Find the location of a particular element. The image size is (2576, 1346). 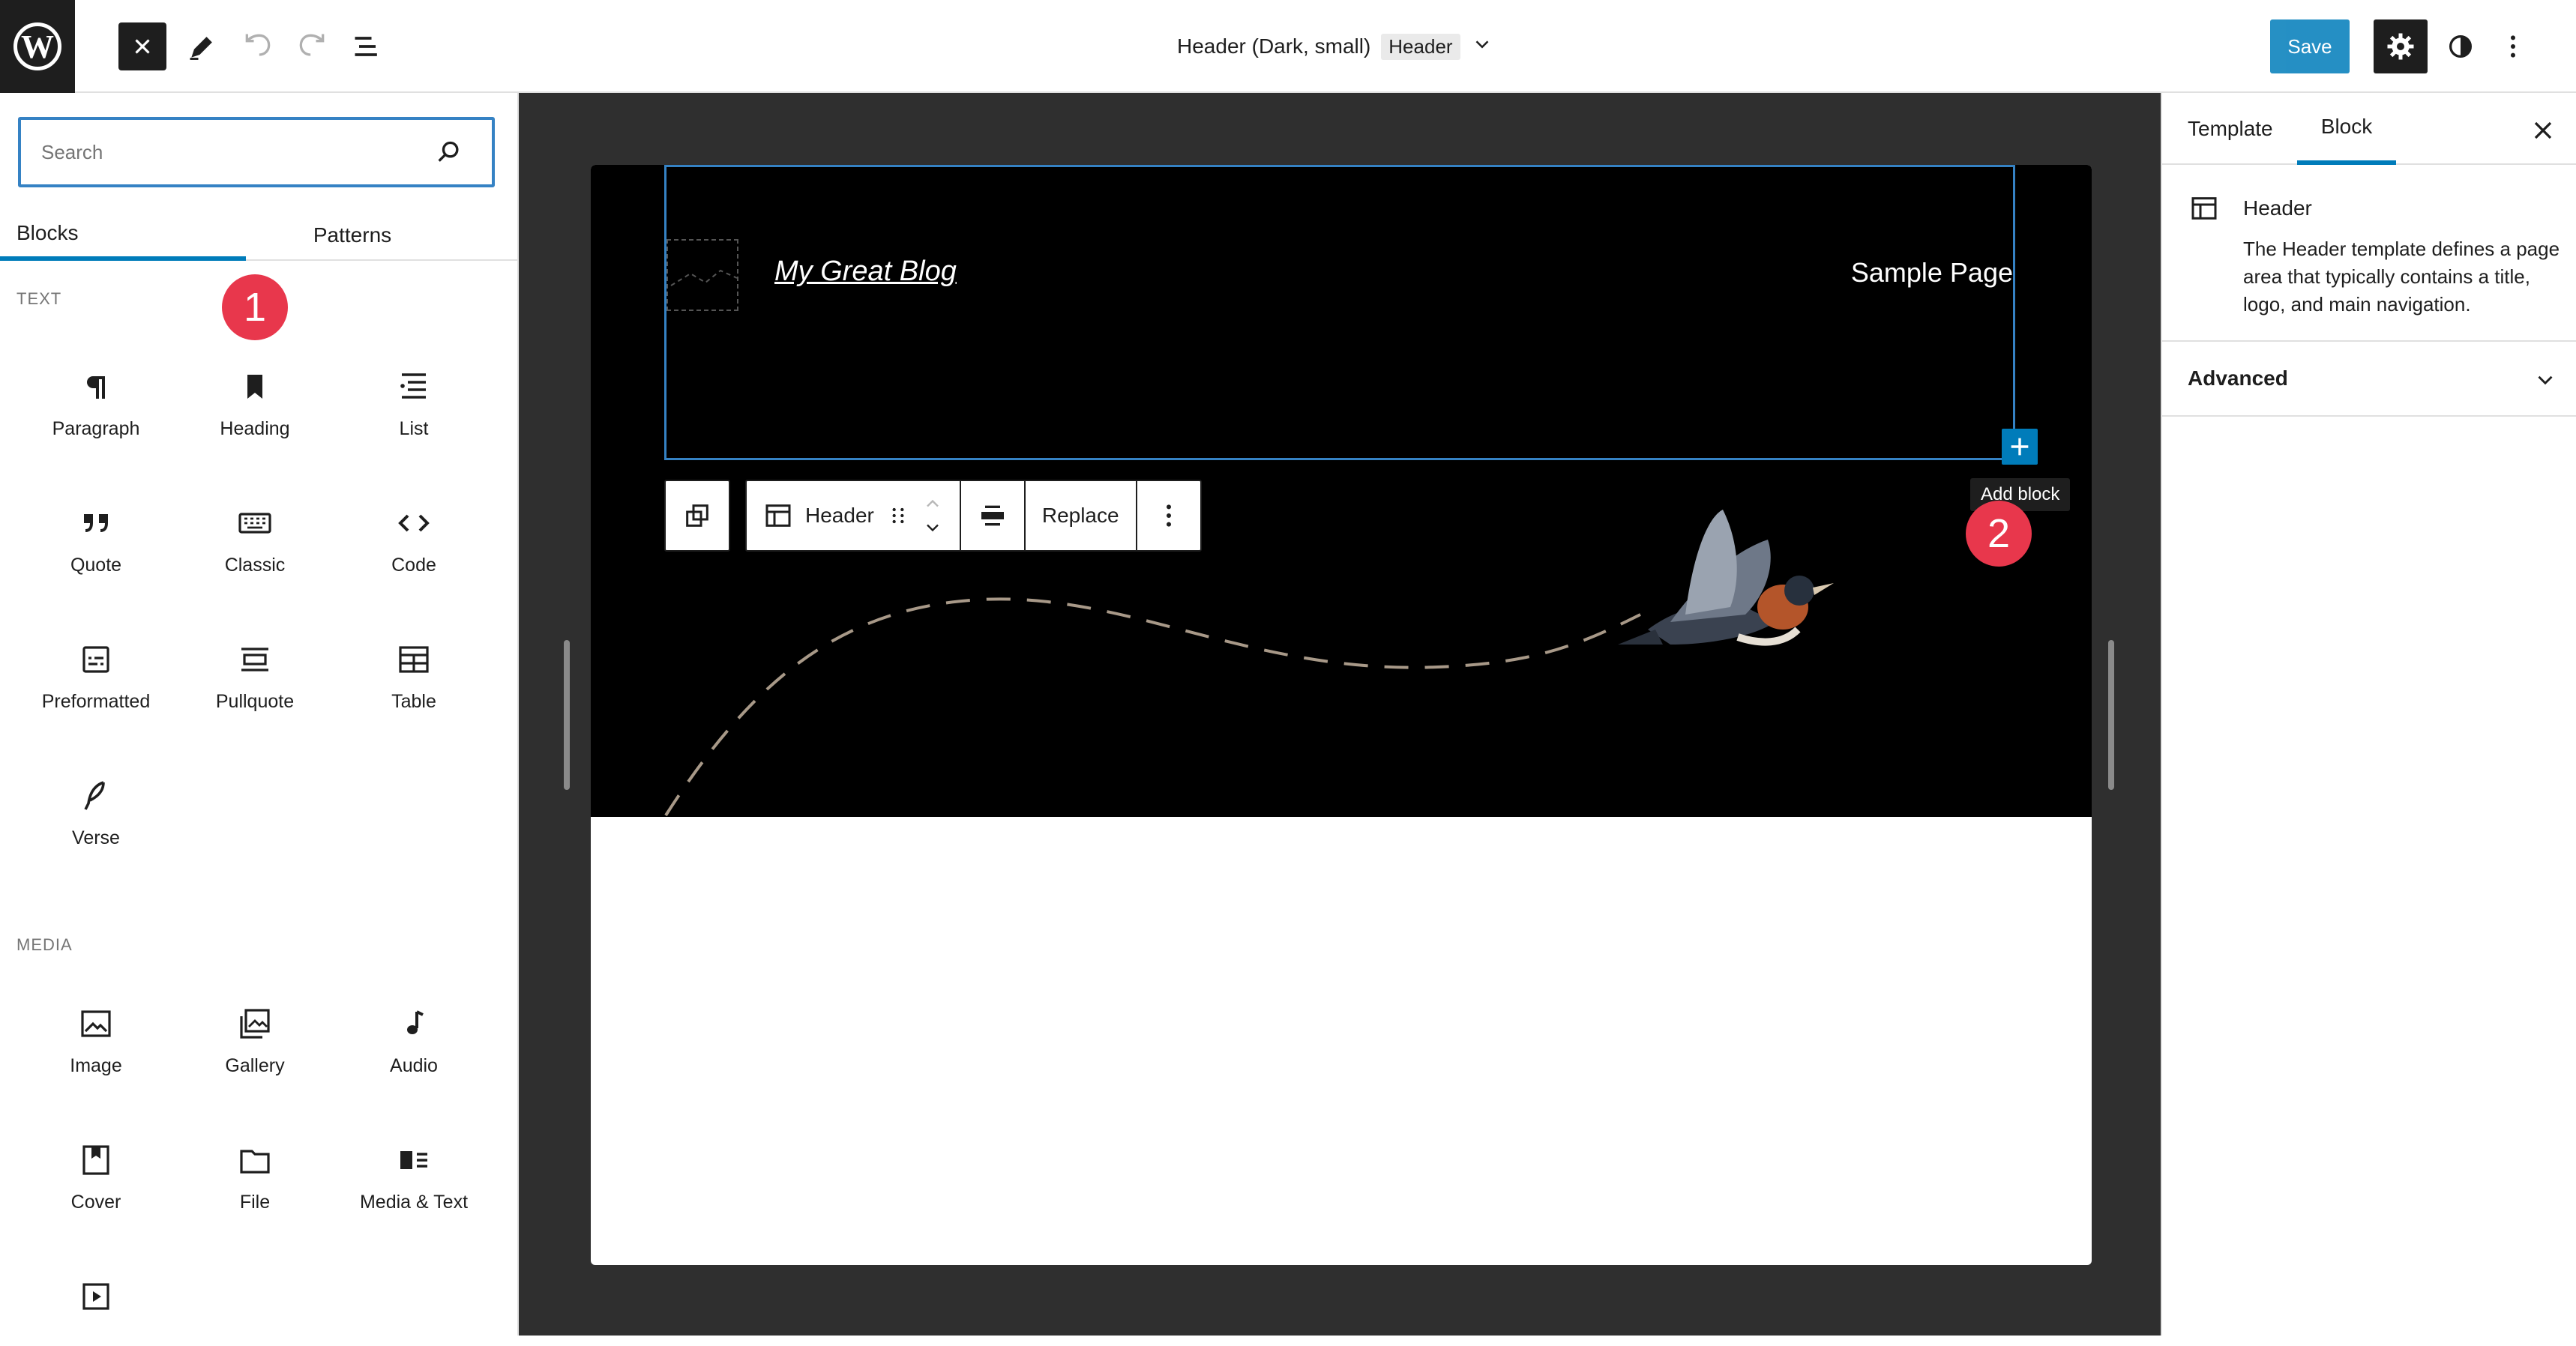

align-full-icon is located at coordinates (993, 516).